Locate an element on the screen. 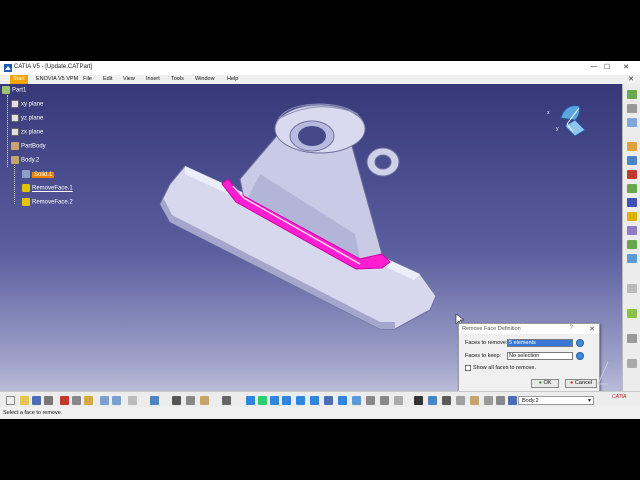 The width and height of the screenshot is (640, 480). pocket-icon is located at coordinates (632, 146).